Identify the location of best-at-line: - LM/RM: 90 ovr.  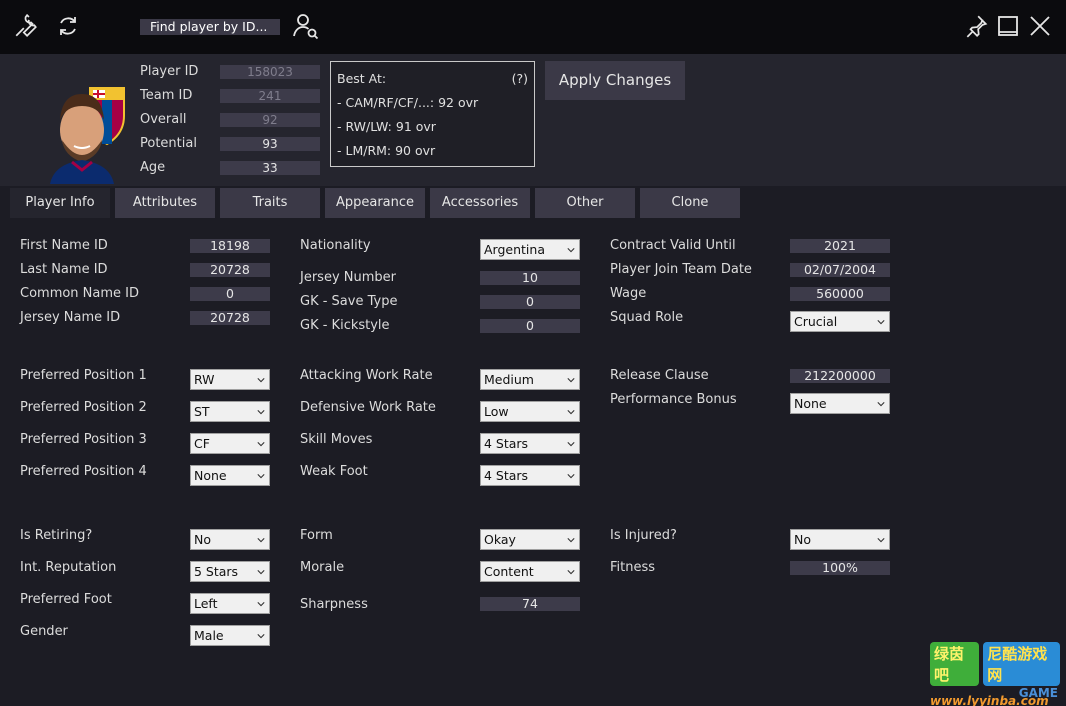
(386, 150).